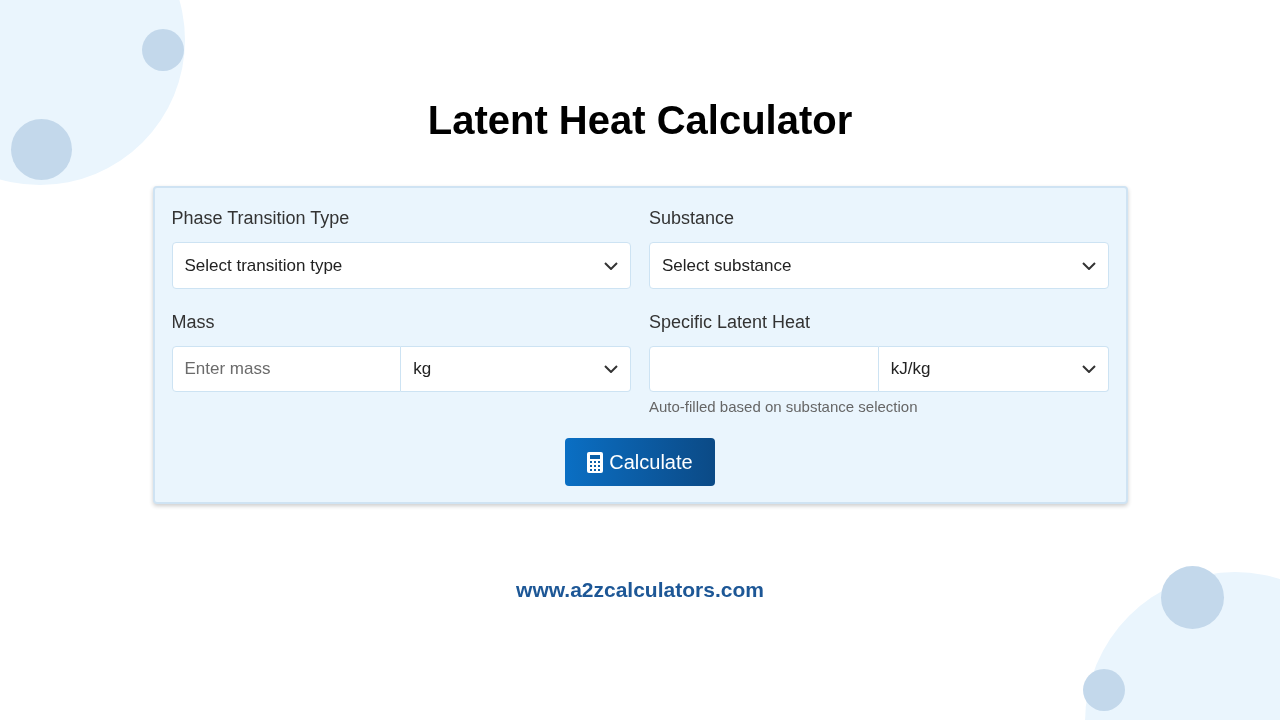  Describe the element at coordinates (764, 369) in the screenshot. I see `input-field` at that location.